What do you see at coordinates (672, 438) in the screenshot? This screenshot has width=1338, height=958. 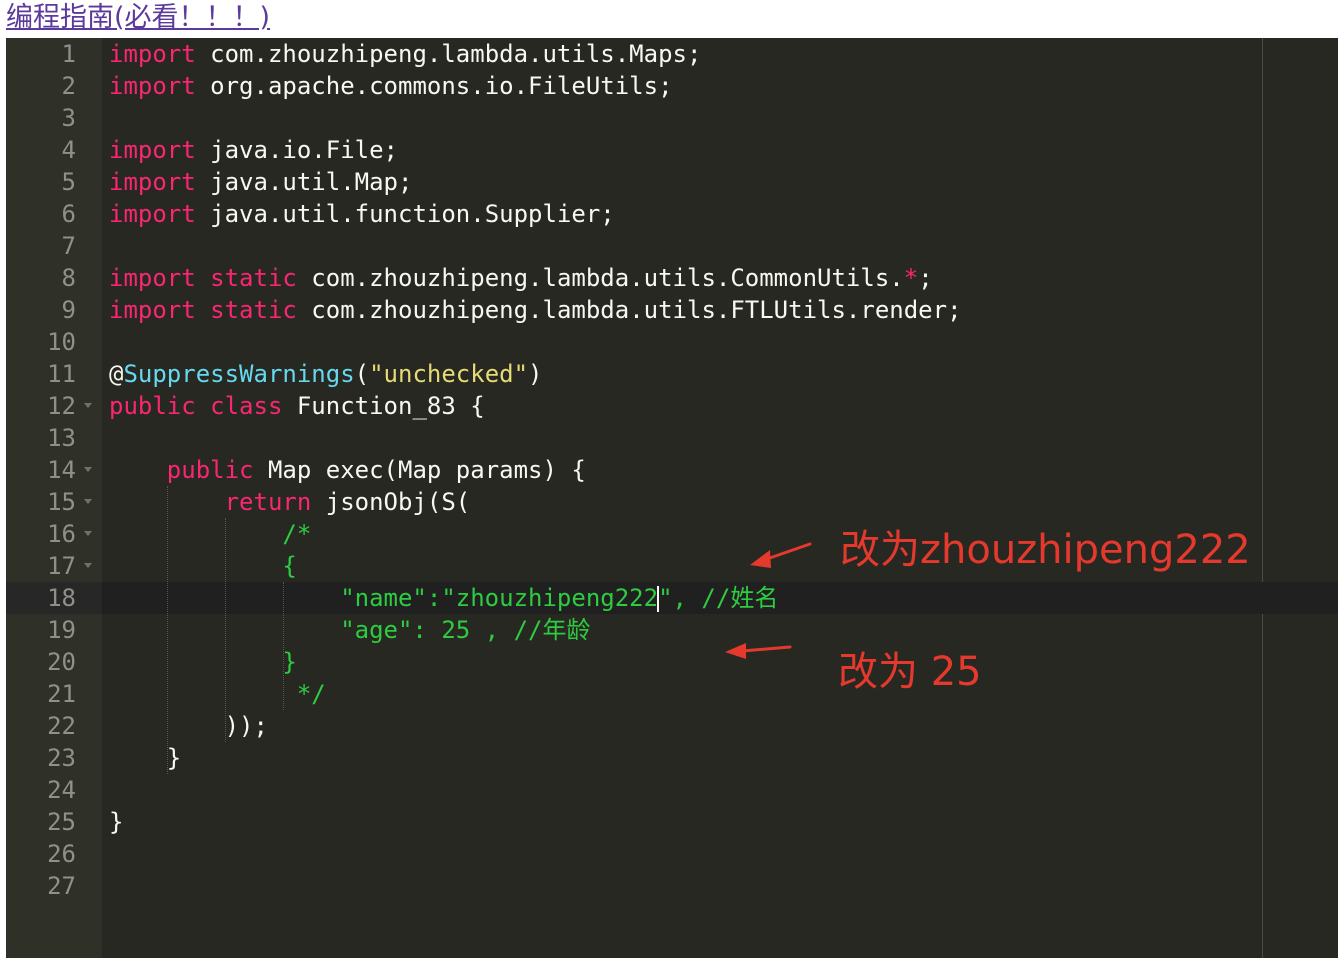 I see `code-line: 13` at bounding box center [672, 438].